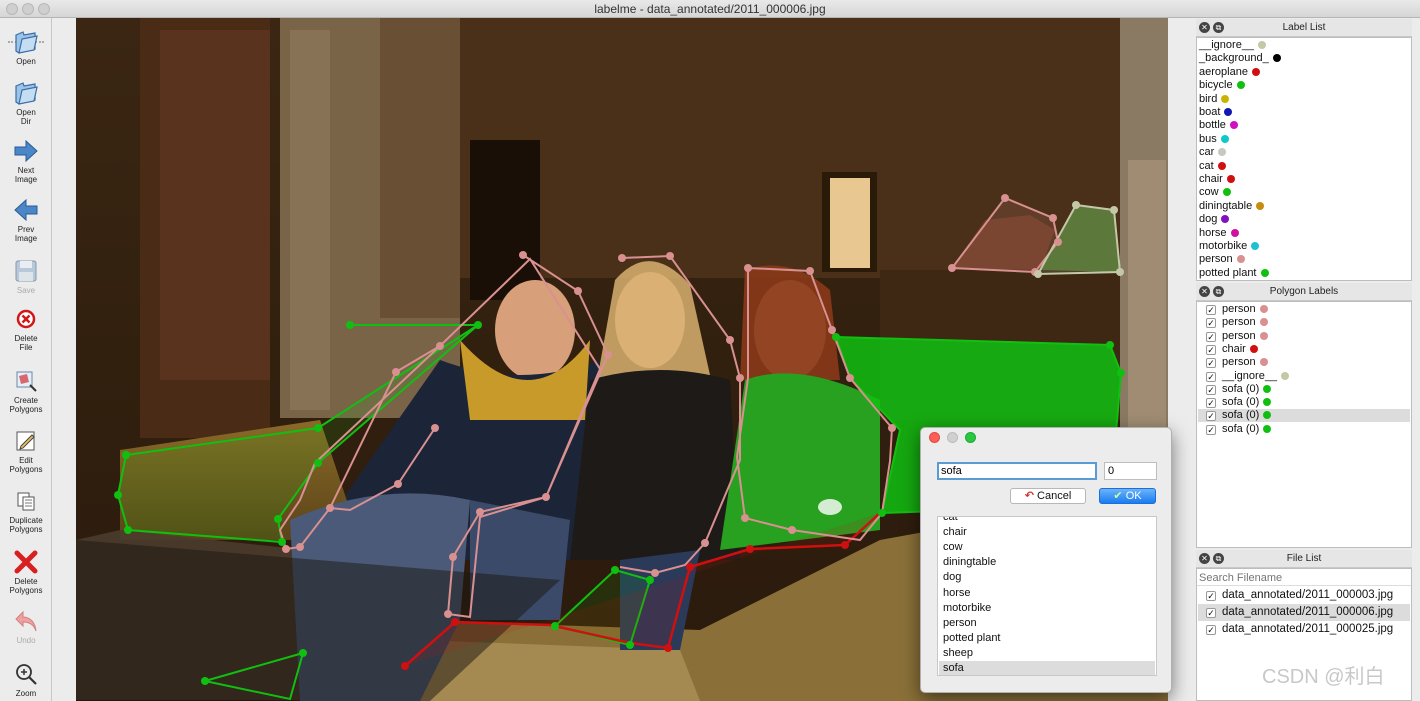 This screenshot has height=701, width=1420. What do you see at coordinates (1127, 496) in the screenshot?
I see `ok-button: ✔ OK` at bounding box center [1127, 496].